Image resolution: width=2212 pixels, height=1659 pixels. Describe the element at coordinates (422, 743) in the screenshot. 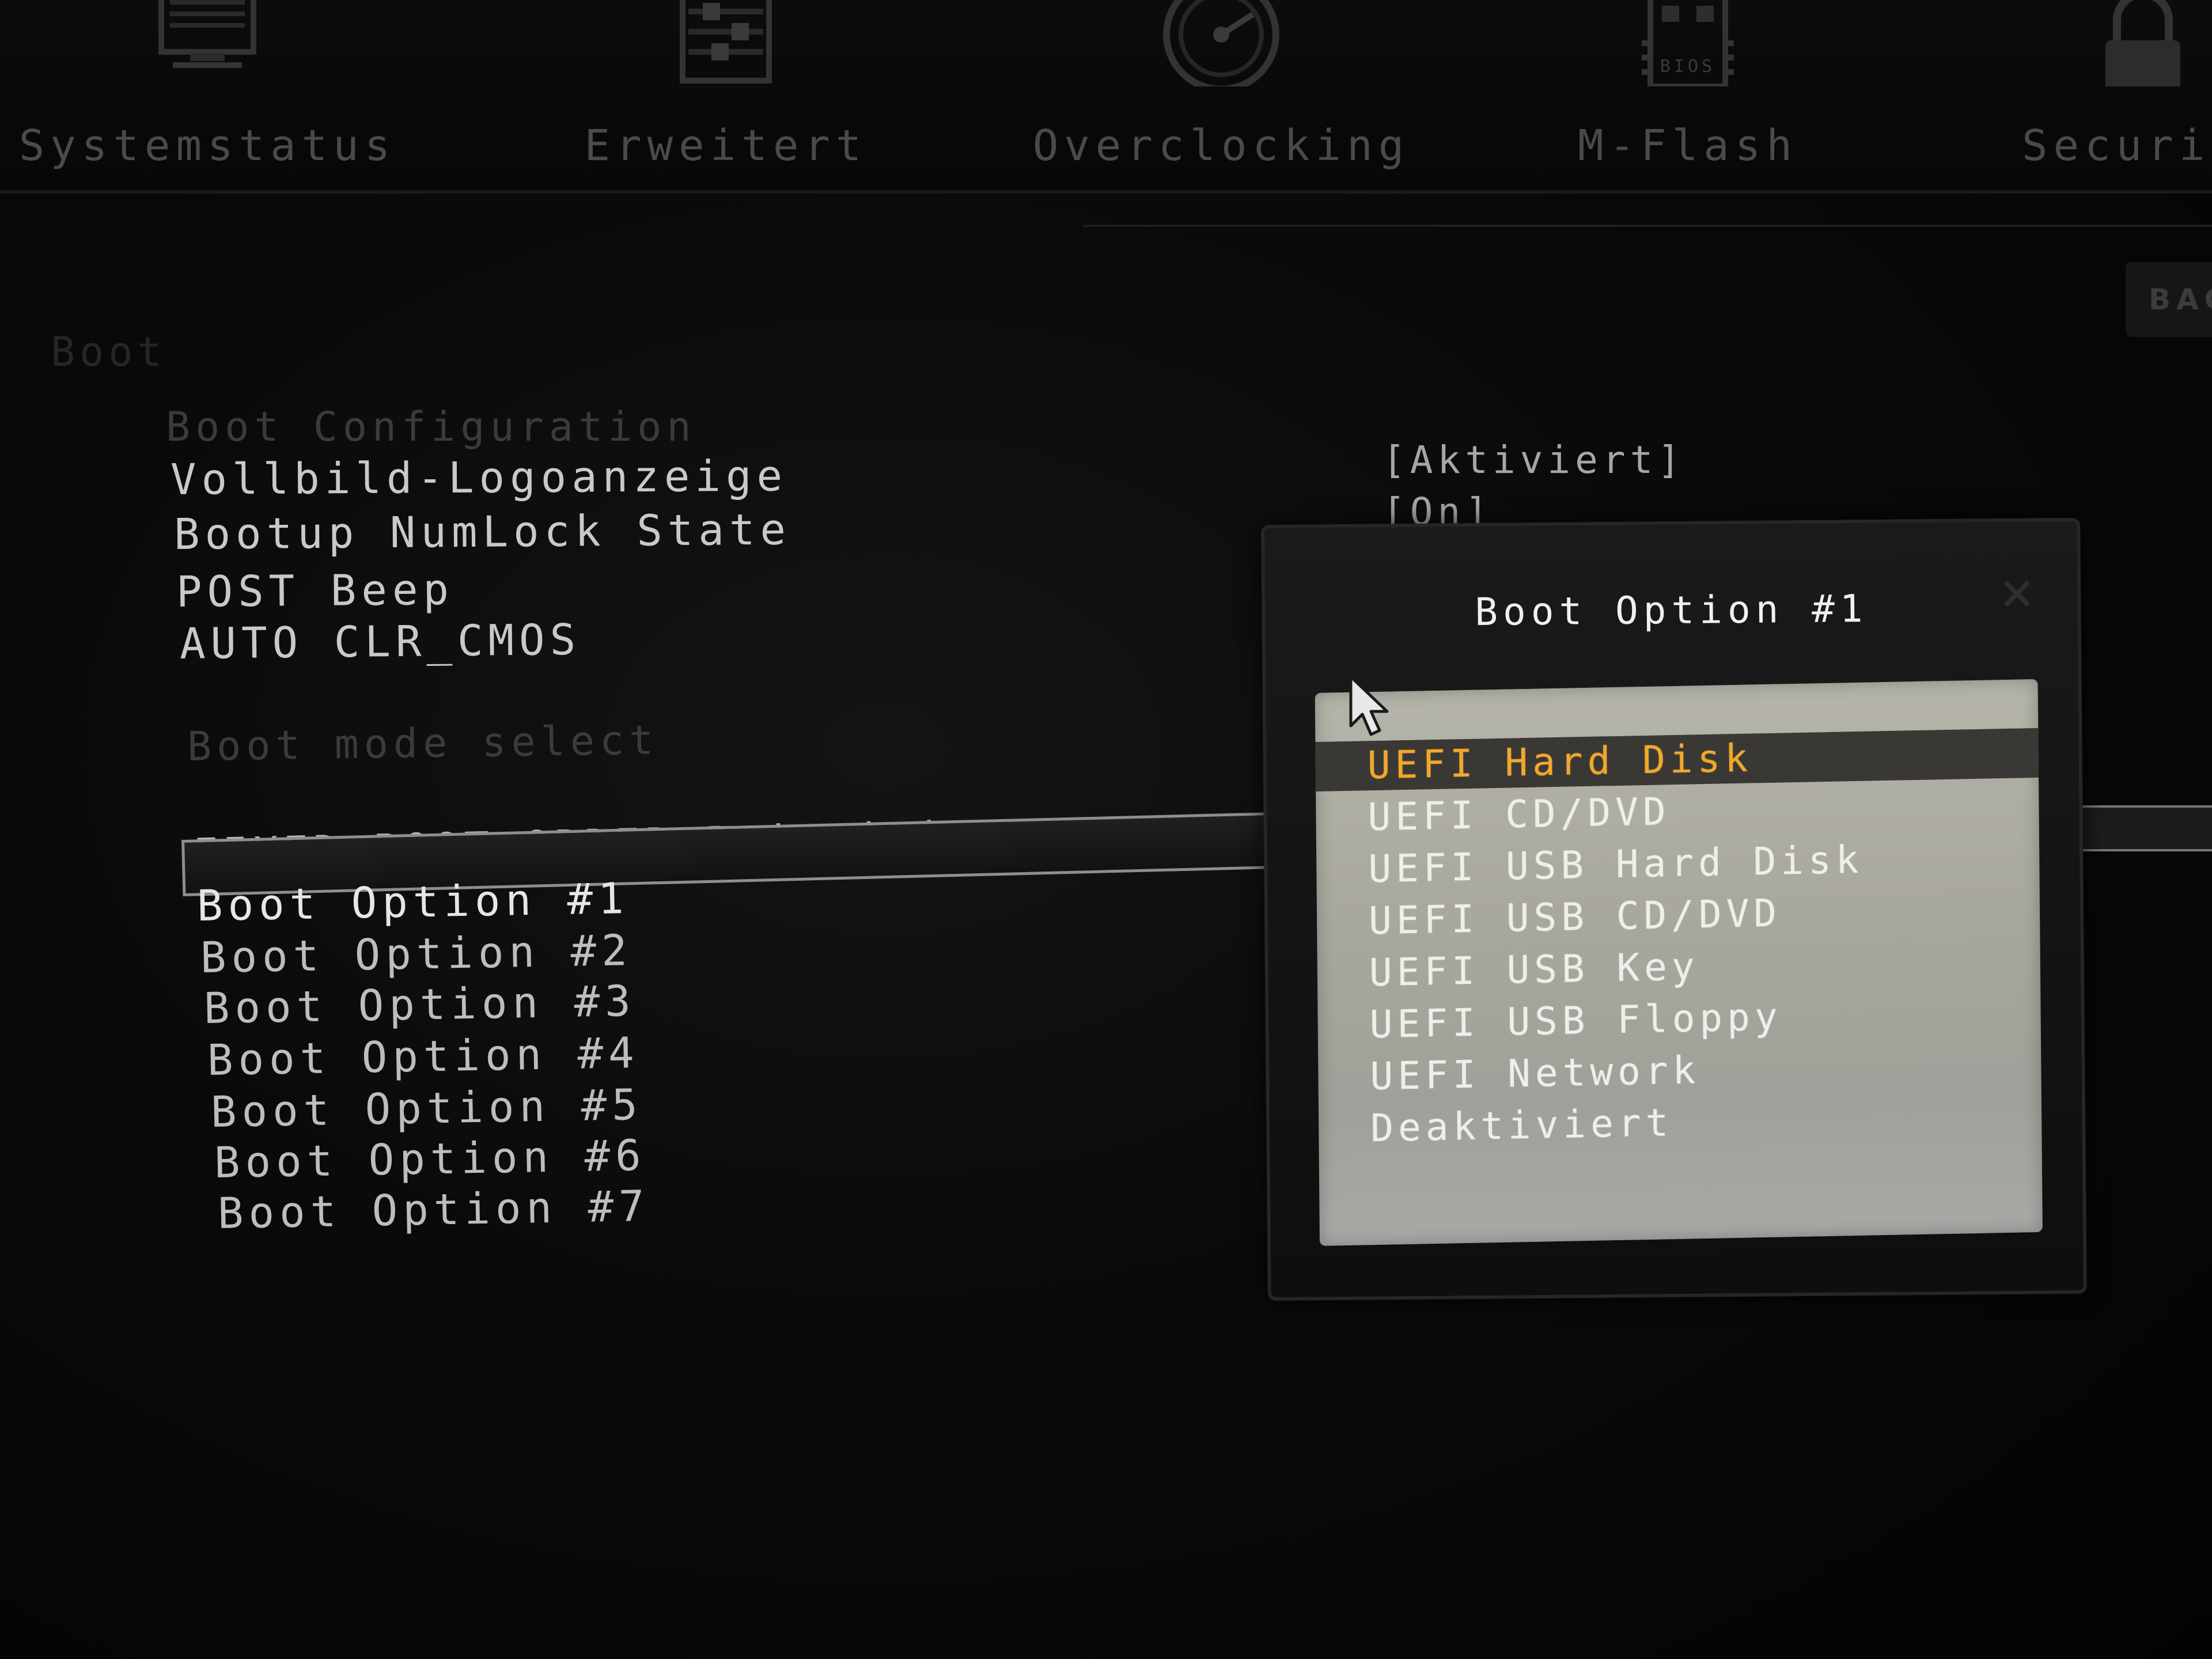

I see `boot-mode-select-header: Boot mode select` at that location.